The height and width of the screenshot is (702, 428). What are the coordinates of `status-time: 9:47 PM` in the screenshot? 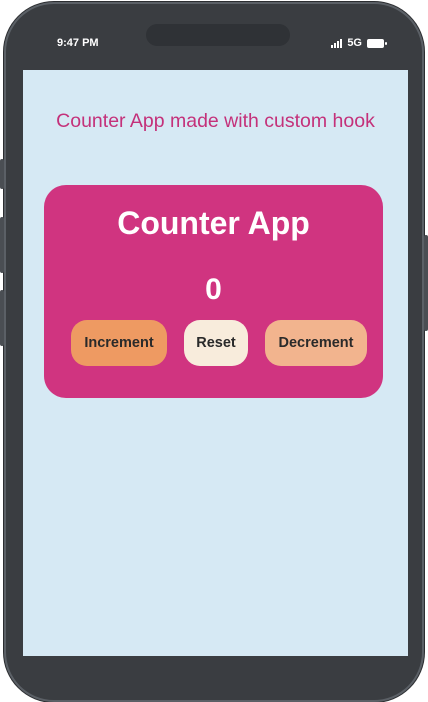 It's located at (78, 43).